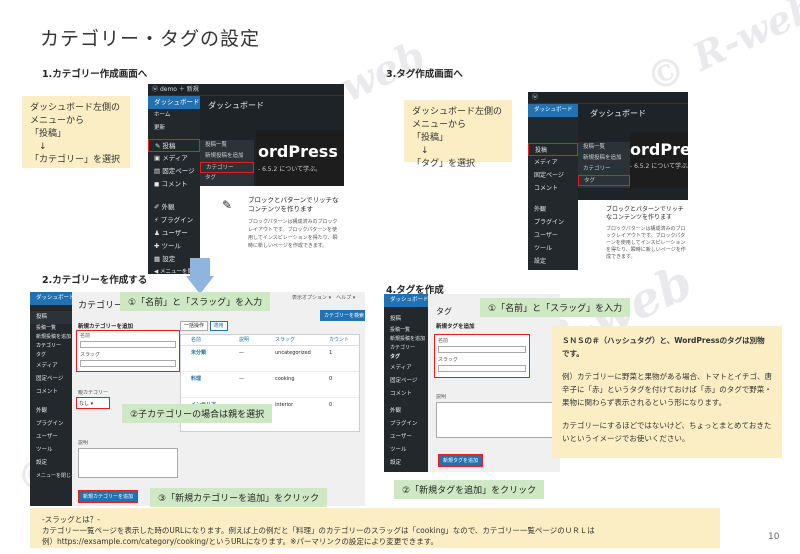 The image size is (800, 554). I want to click on col-name: 名前, so click(210, 340).